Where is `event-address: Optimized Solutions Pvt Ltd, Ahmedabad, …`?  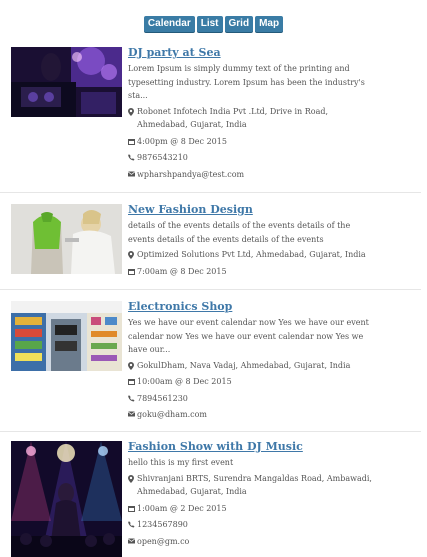
event-address: Optimized Solutions Pvt Ltd, Ahmedabad, … is located at coordinates (251, 254).